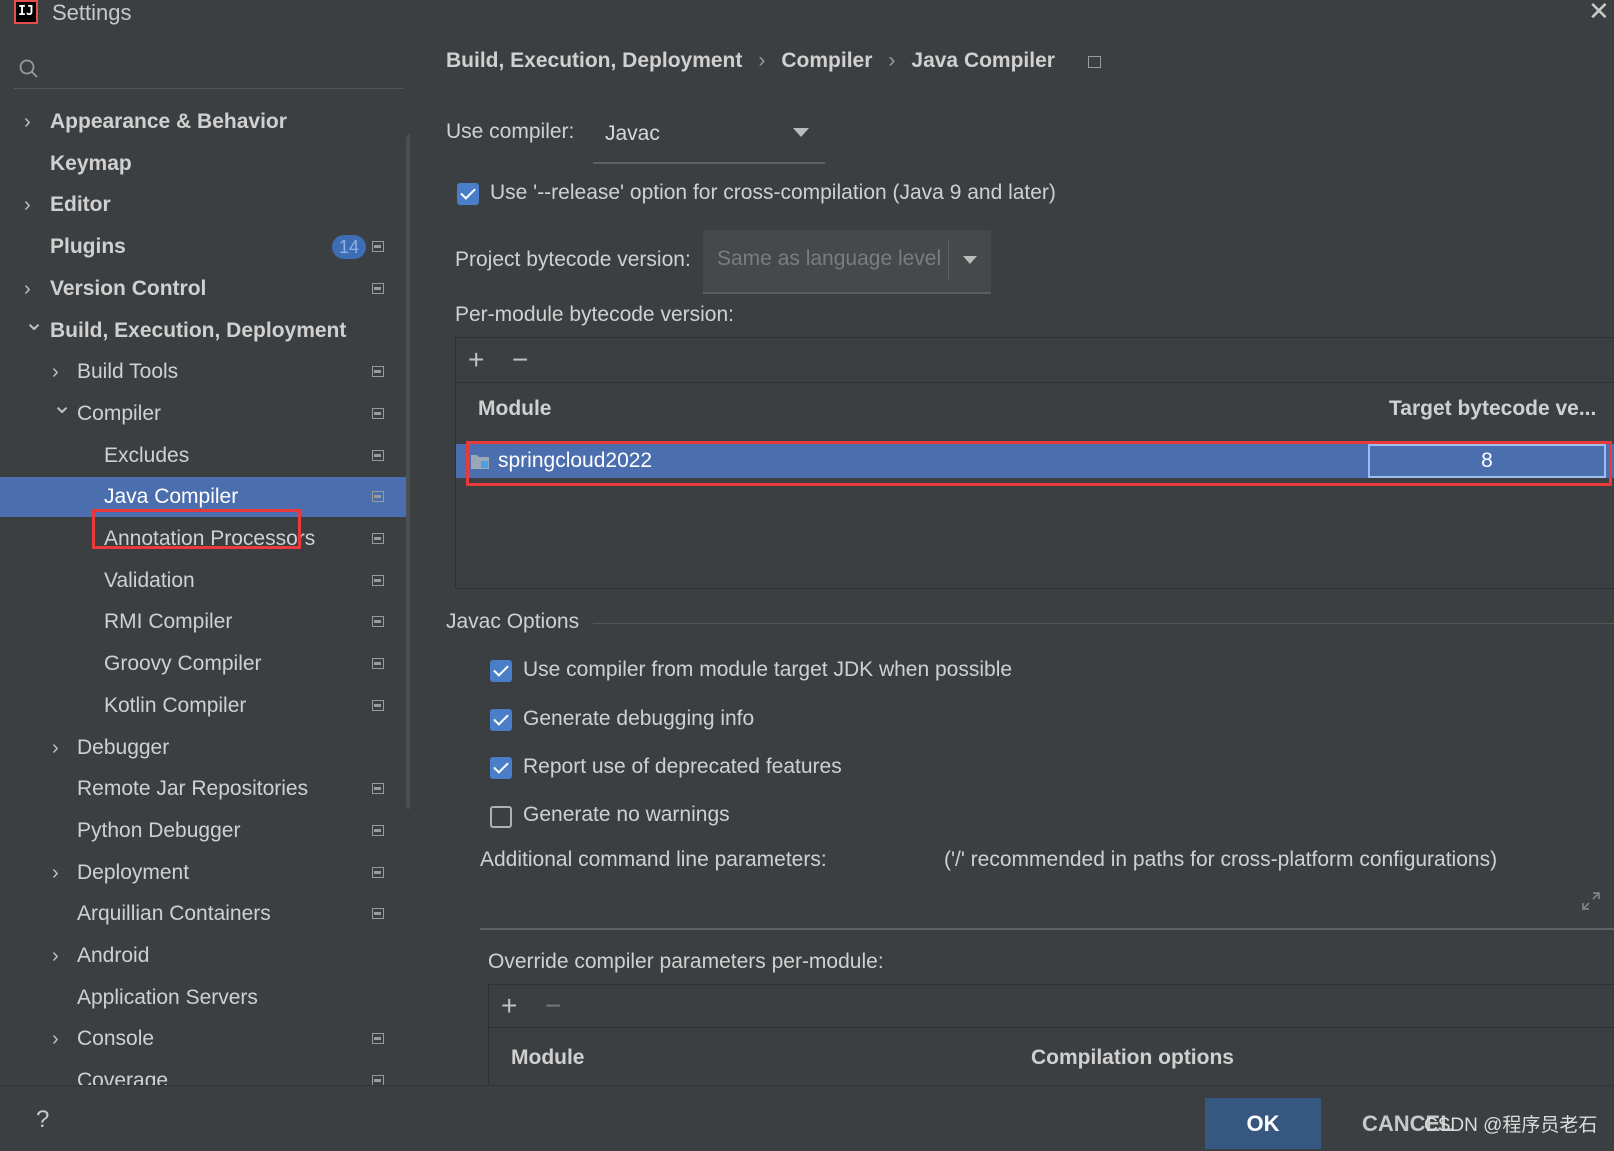 The height and width of the screenshot is (1151, 1614). Describe the element at coordinates (1599, 12) in the screenshot. I see `close-icon: ✕` at that location.